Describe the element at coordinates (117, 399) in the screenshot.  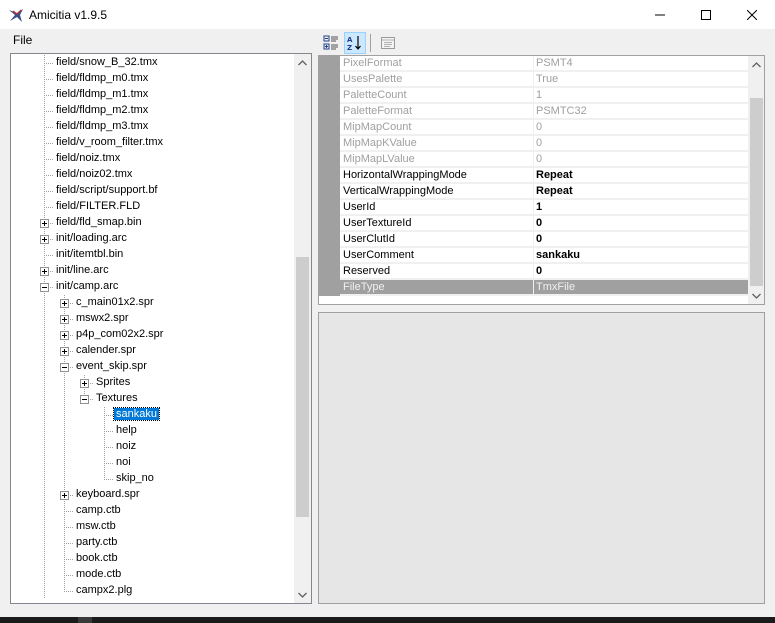
I see `tree-item: Textures` at that location.